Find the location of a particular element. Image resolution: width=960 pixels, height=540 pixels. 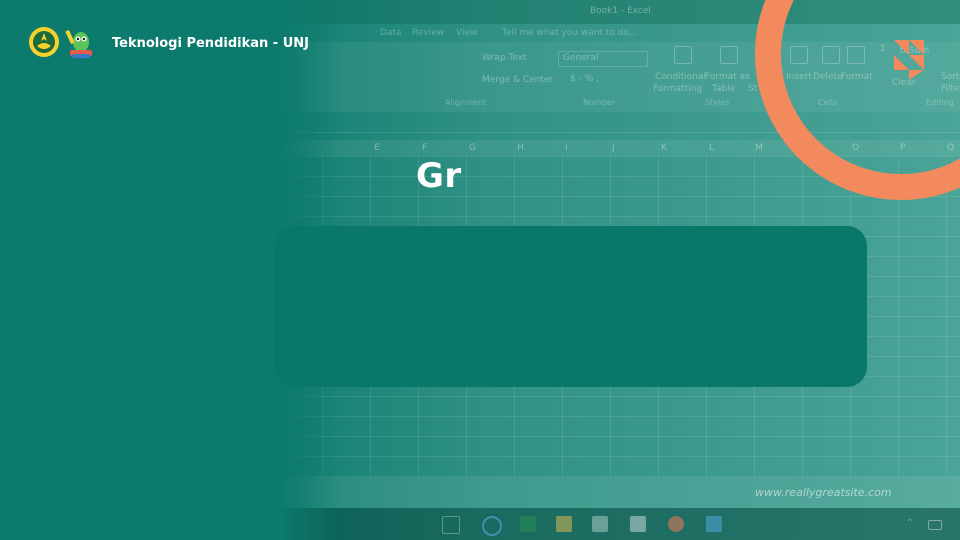

group-number: Number is located at coordinates (599, 102).